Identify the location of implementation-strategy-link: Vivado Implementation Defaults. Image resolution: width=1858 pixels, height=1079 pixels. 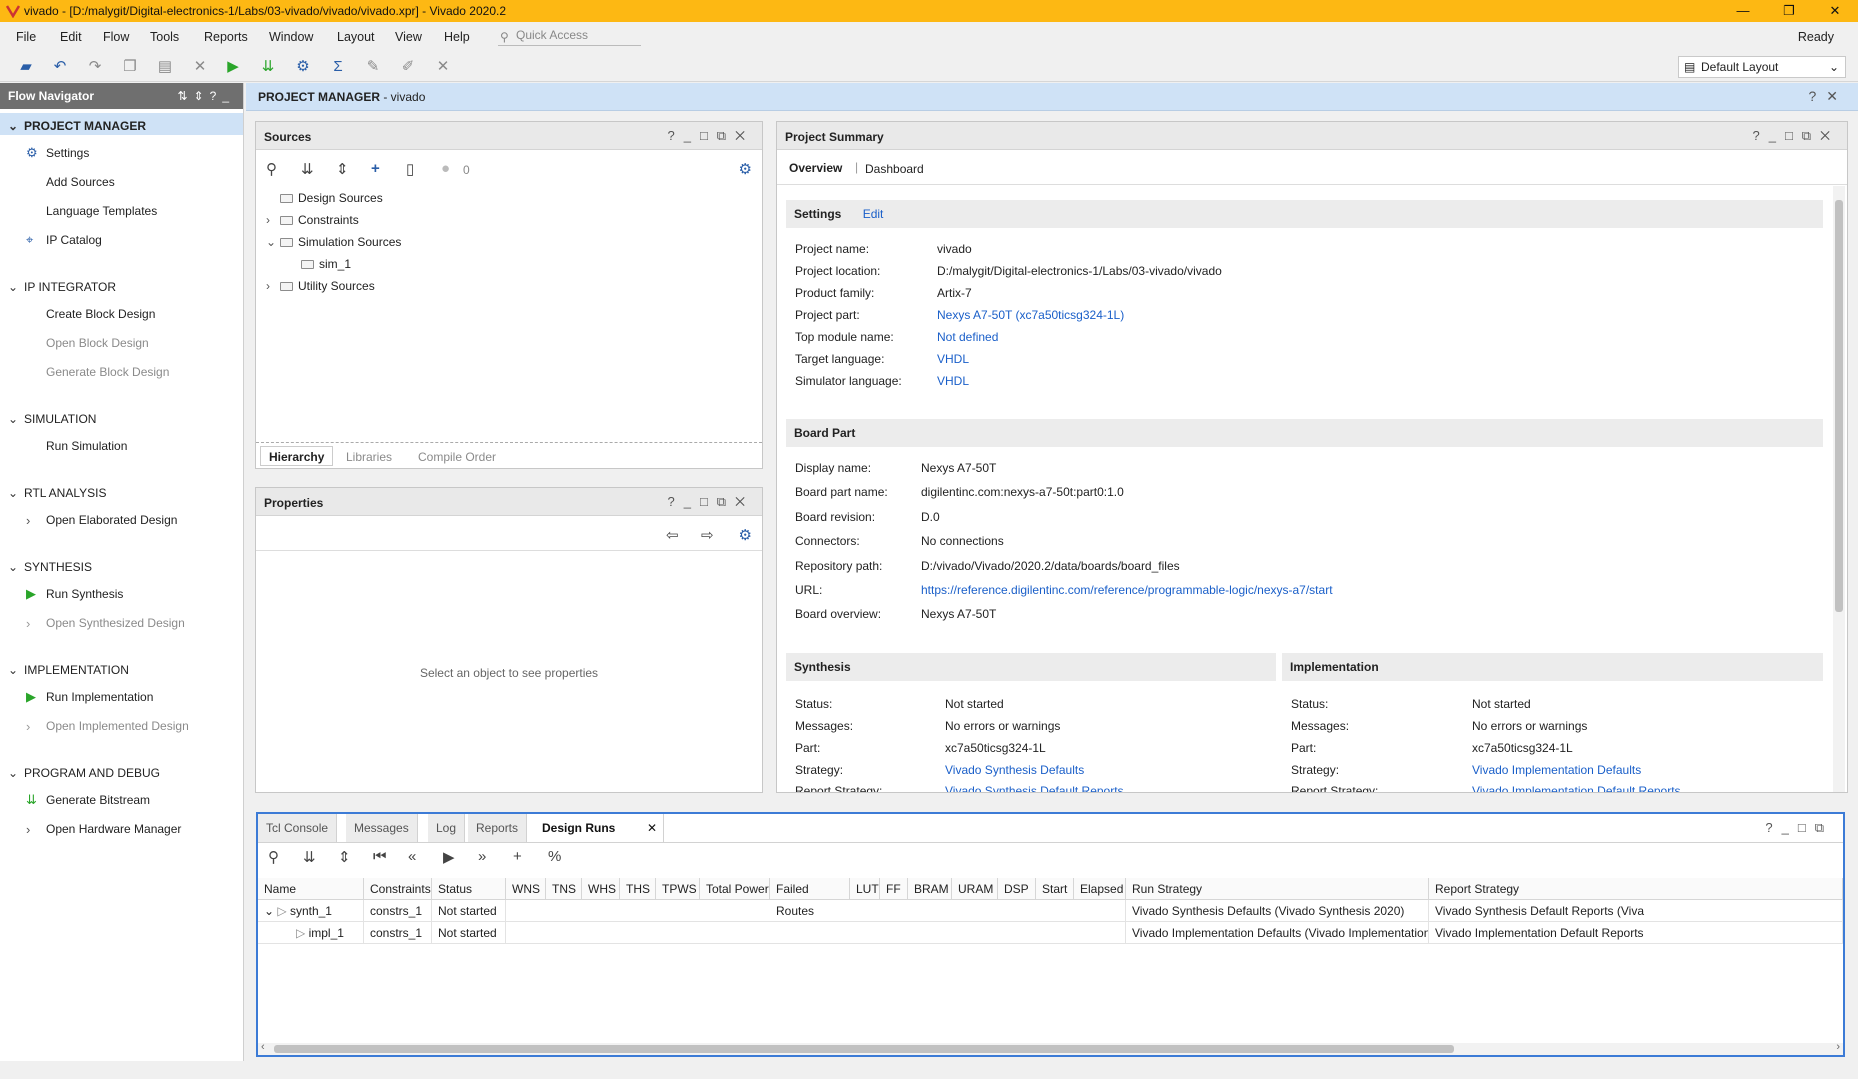
(1556, 770).